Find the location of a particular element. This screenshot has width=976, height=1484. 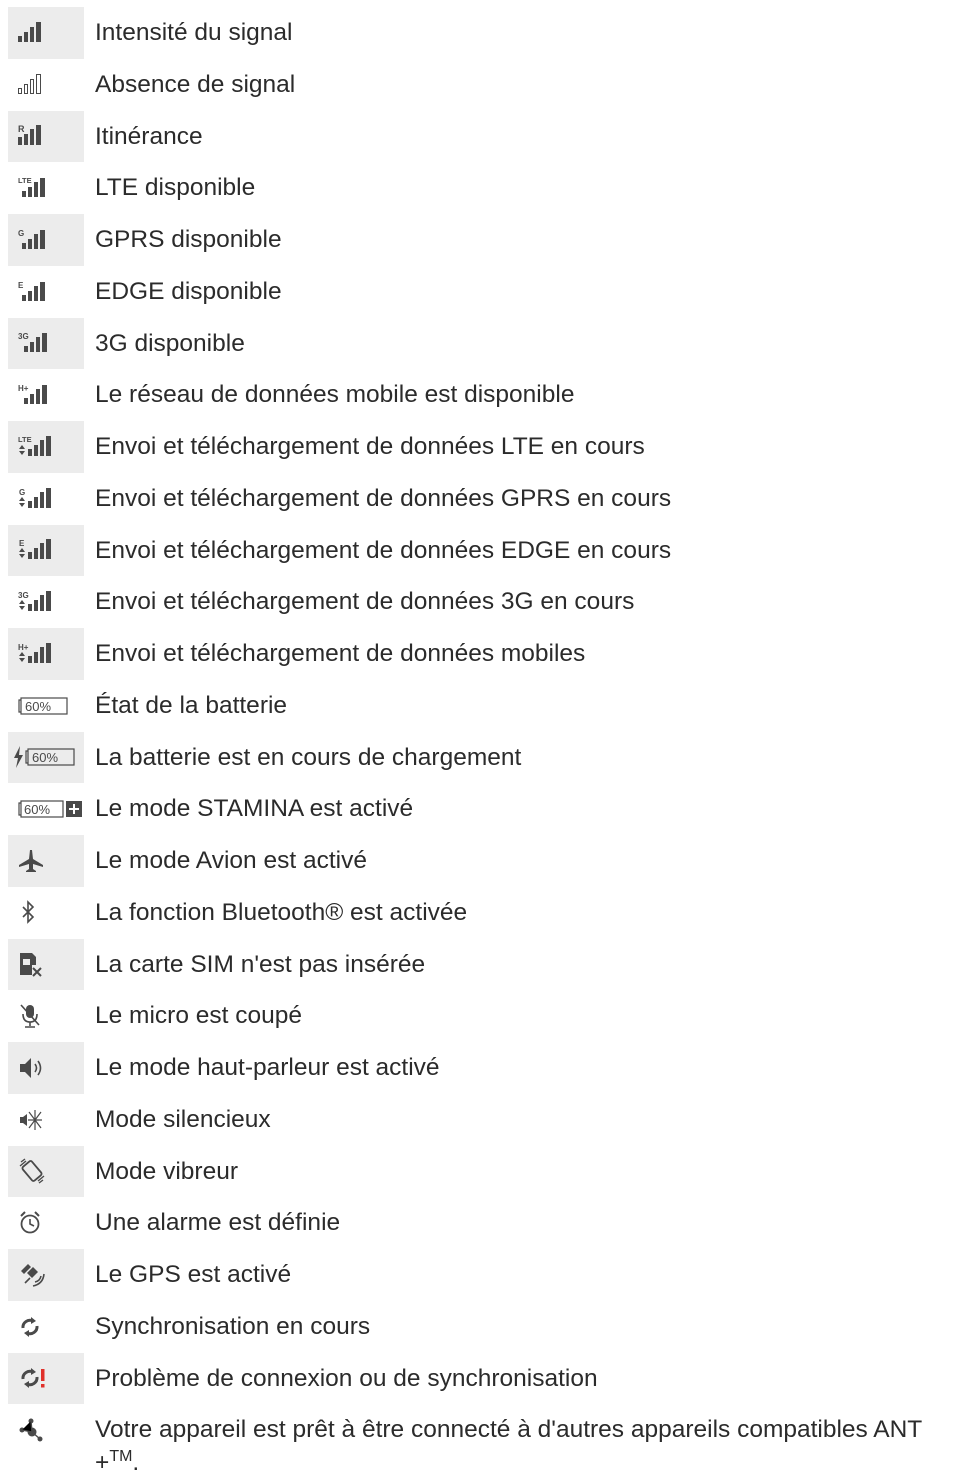

table-row: Le GPS est activé is located at coordinates (492, 1275).